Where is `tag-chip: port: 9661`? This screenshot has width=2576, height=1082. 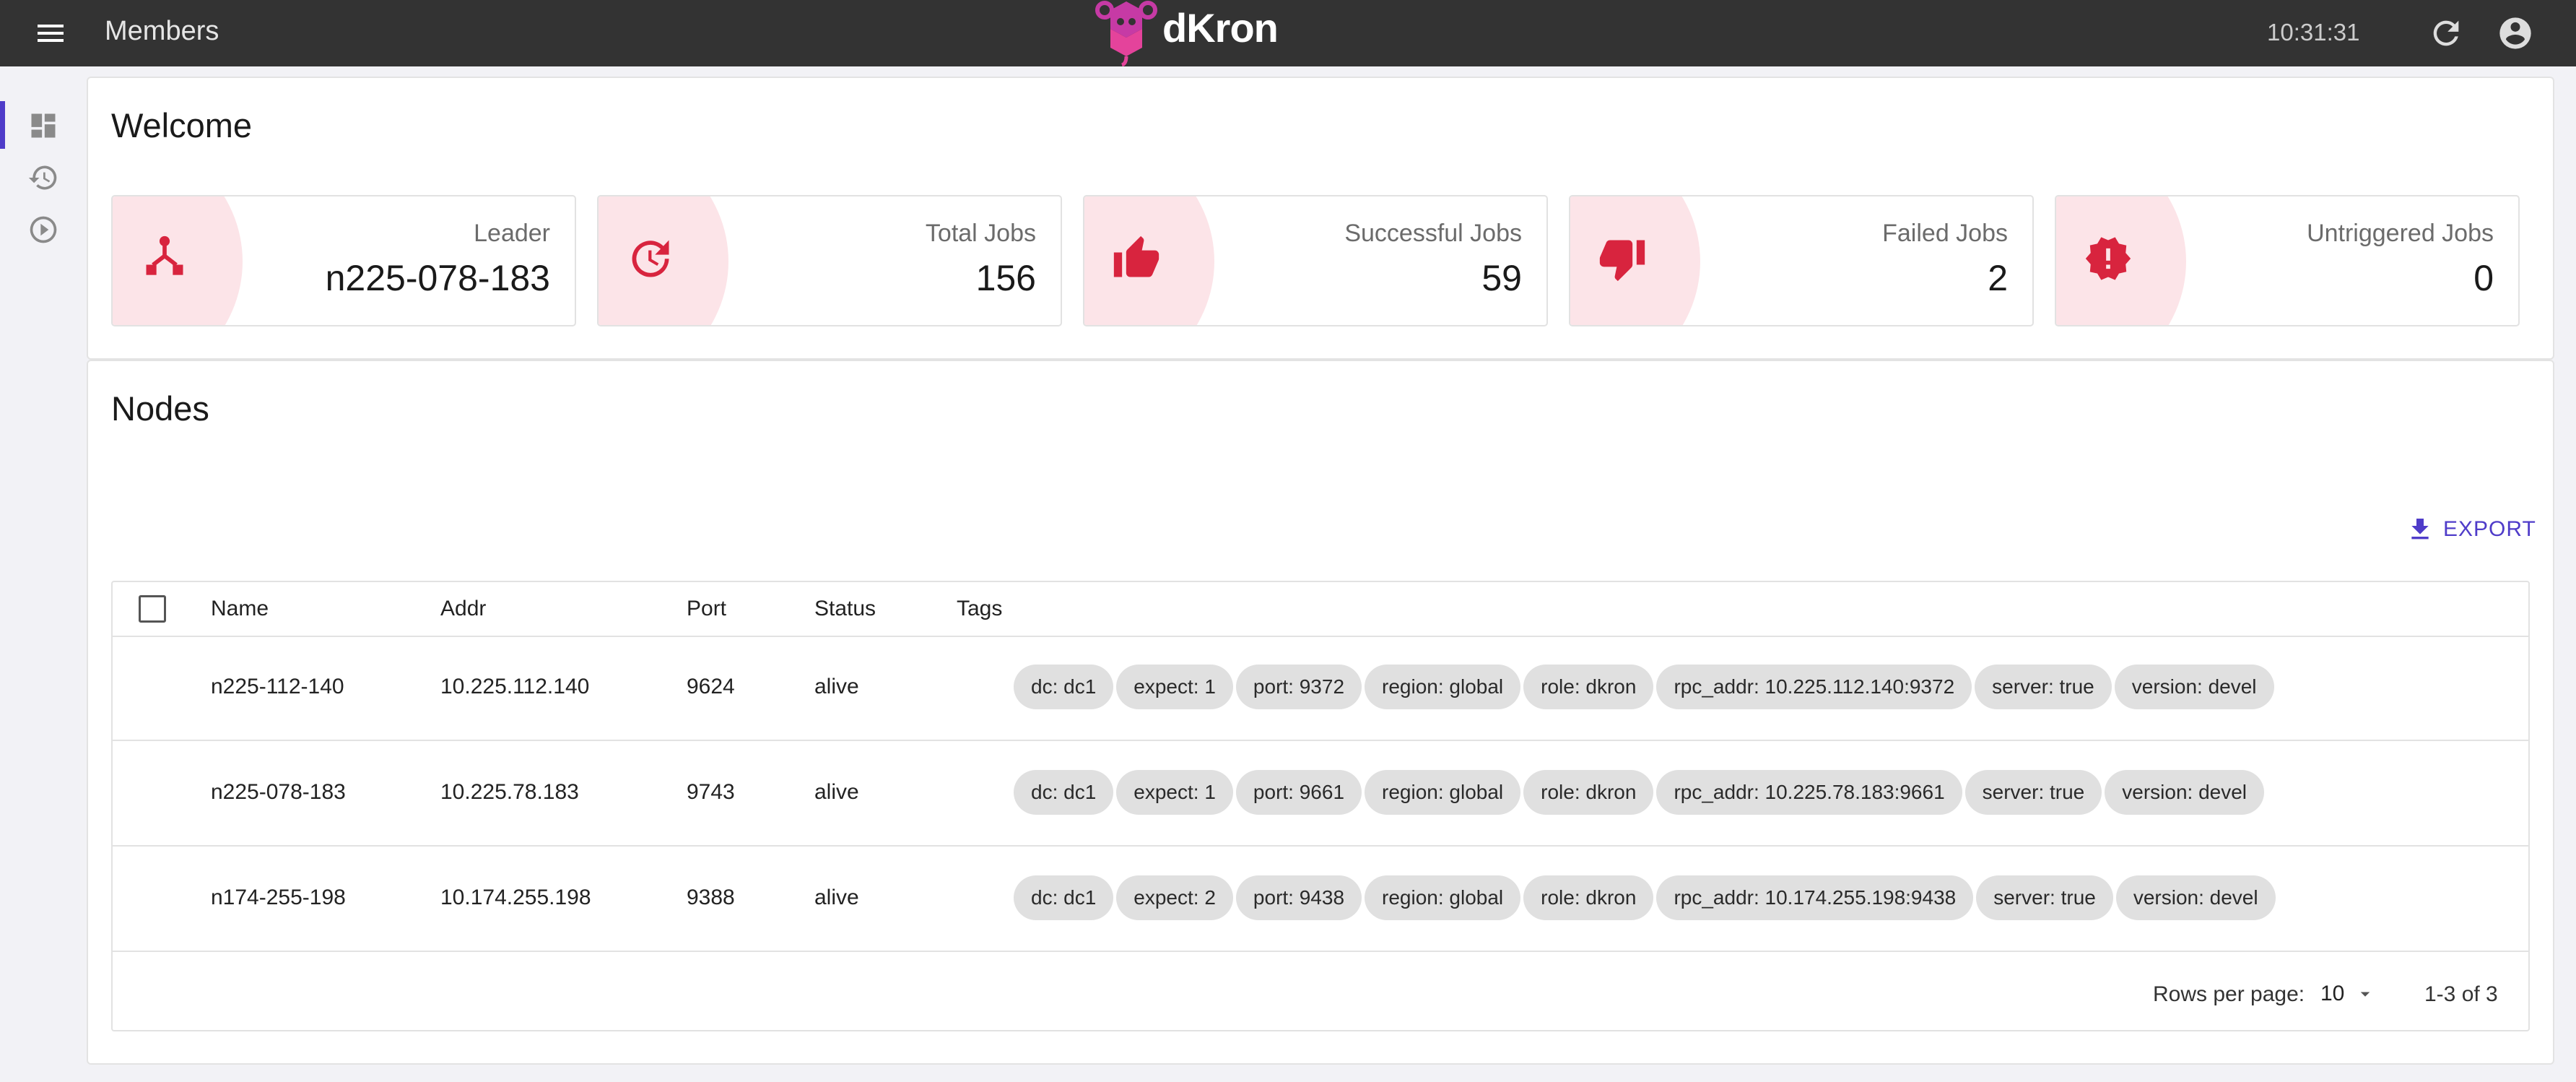
tag-chip: port: 9661 is located at coordinates (1298, 792).